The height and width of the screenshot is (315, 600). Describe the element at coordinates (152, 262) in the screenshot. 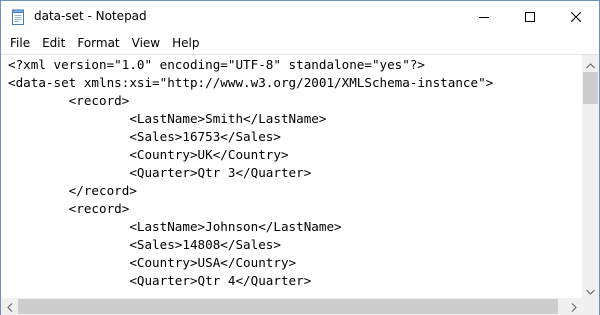

I see `editor-line: <Country>USA</Country>` at that location.